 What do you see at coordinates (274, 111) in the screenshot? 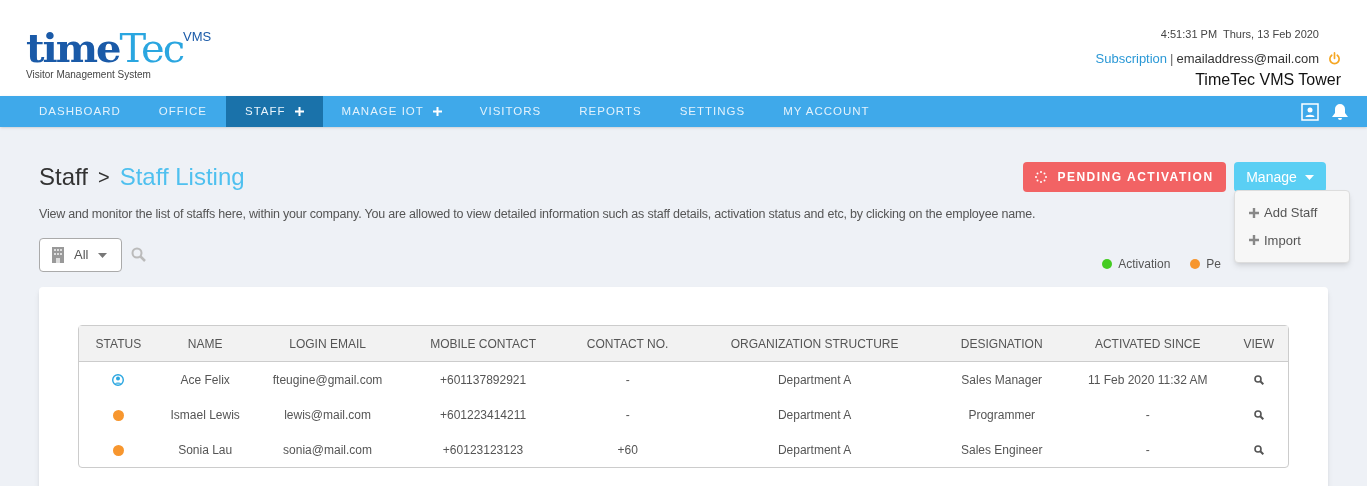
I see `nav-tab: STAFF` at bounding box center [274, 111].